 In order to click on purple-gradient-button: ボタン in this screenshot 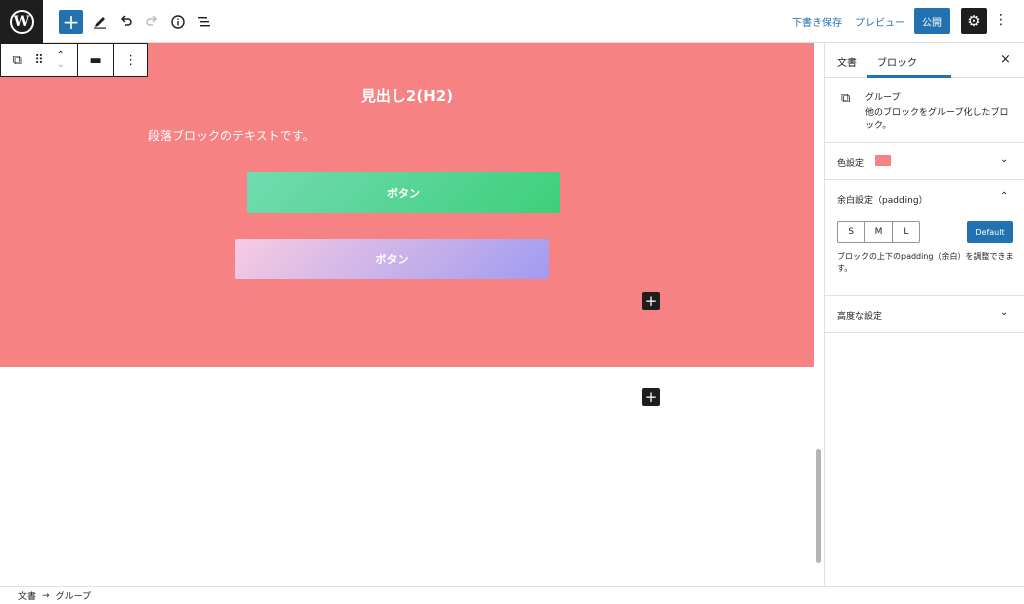, I will do `click(392, 259)`.